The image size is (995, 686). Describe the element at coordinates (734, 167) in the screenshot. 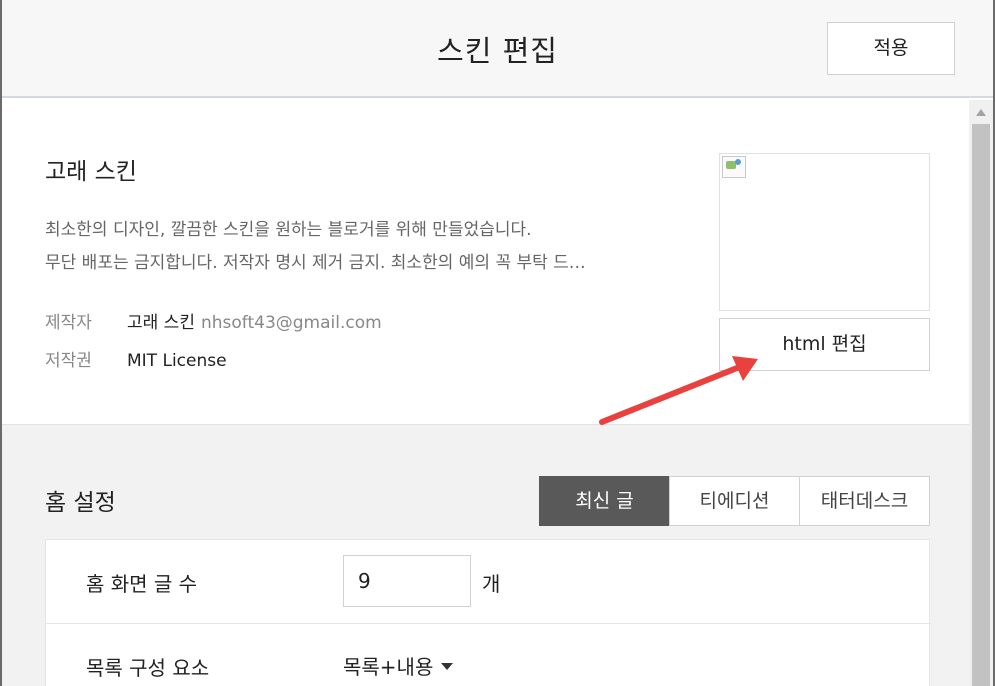

I see `broken-image-icon` at that location.